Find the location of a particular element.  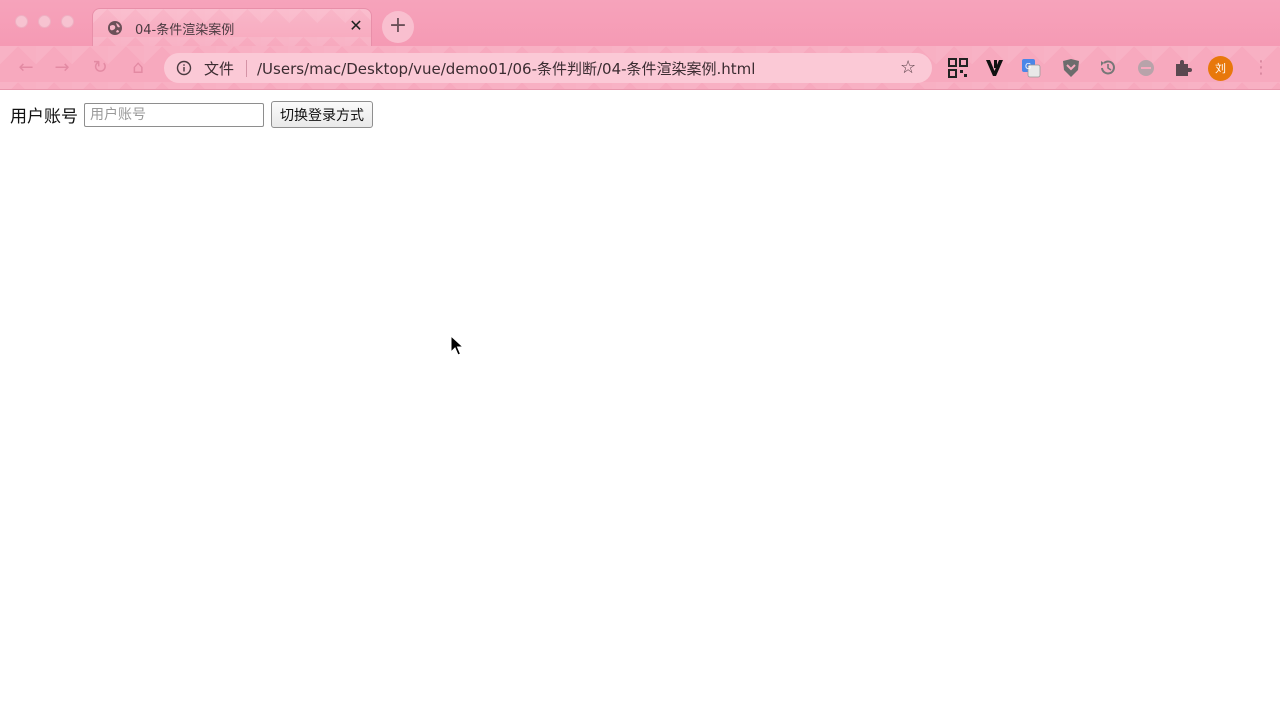

mouse-cursor-icon is located at coordinates (457, 345).